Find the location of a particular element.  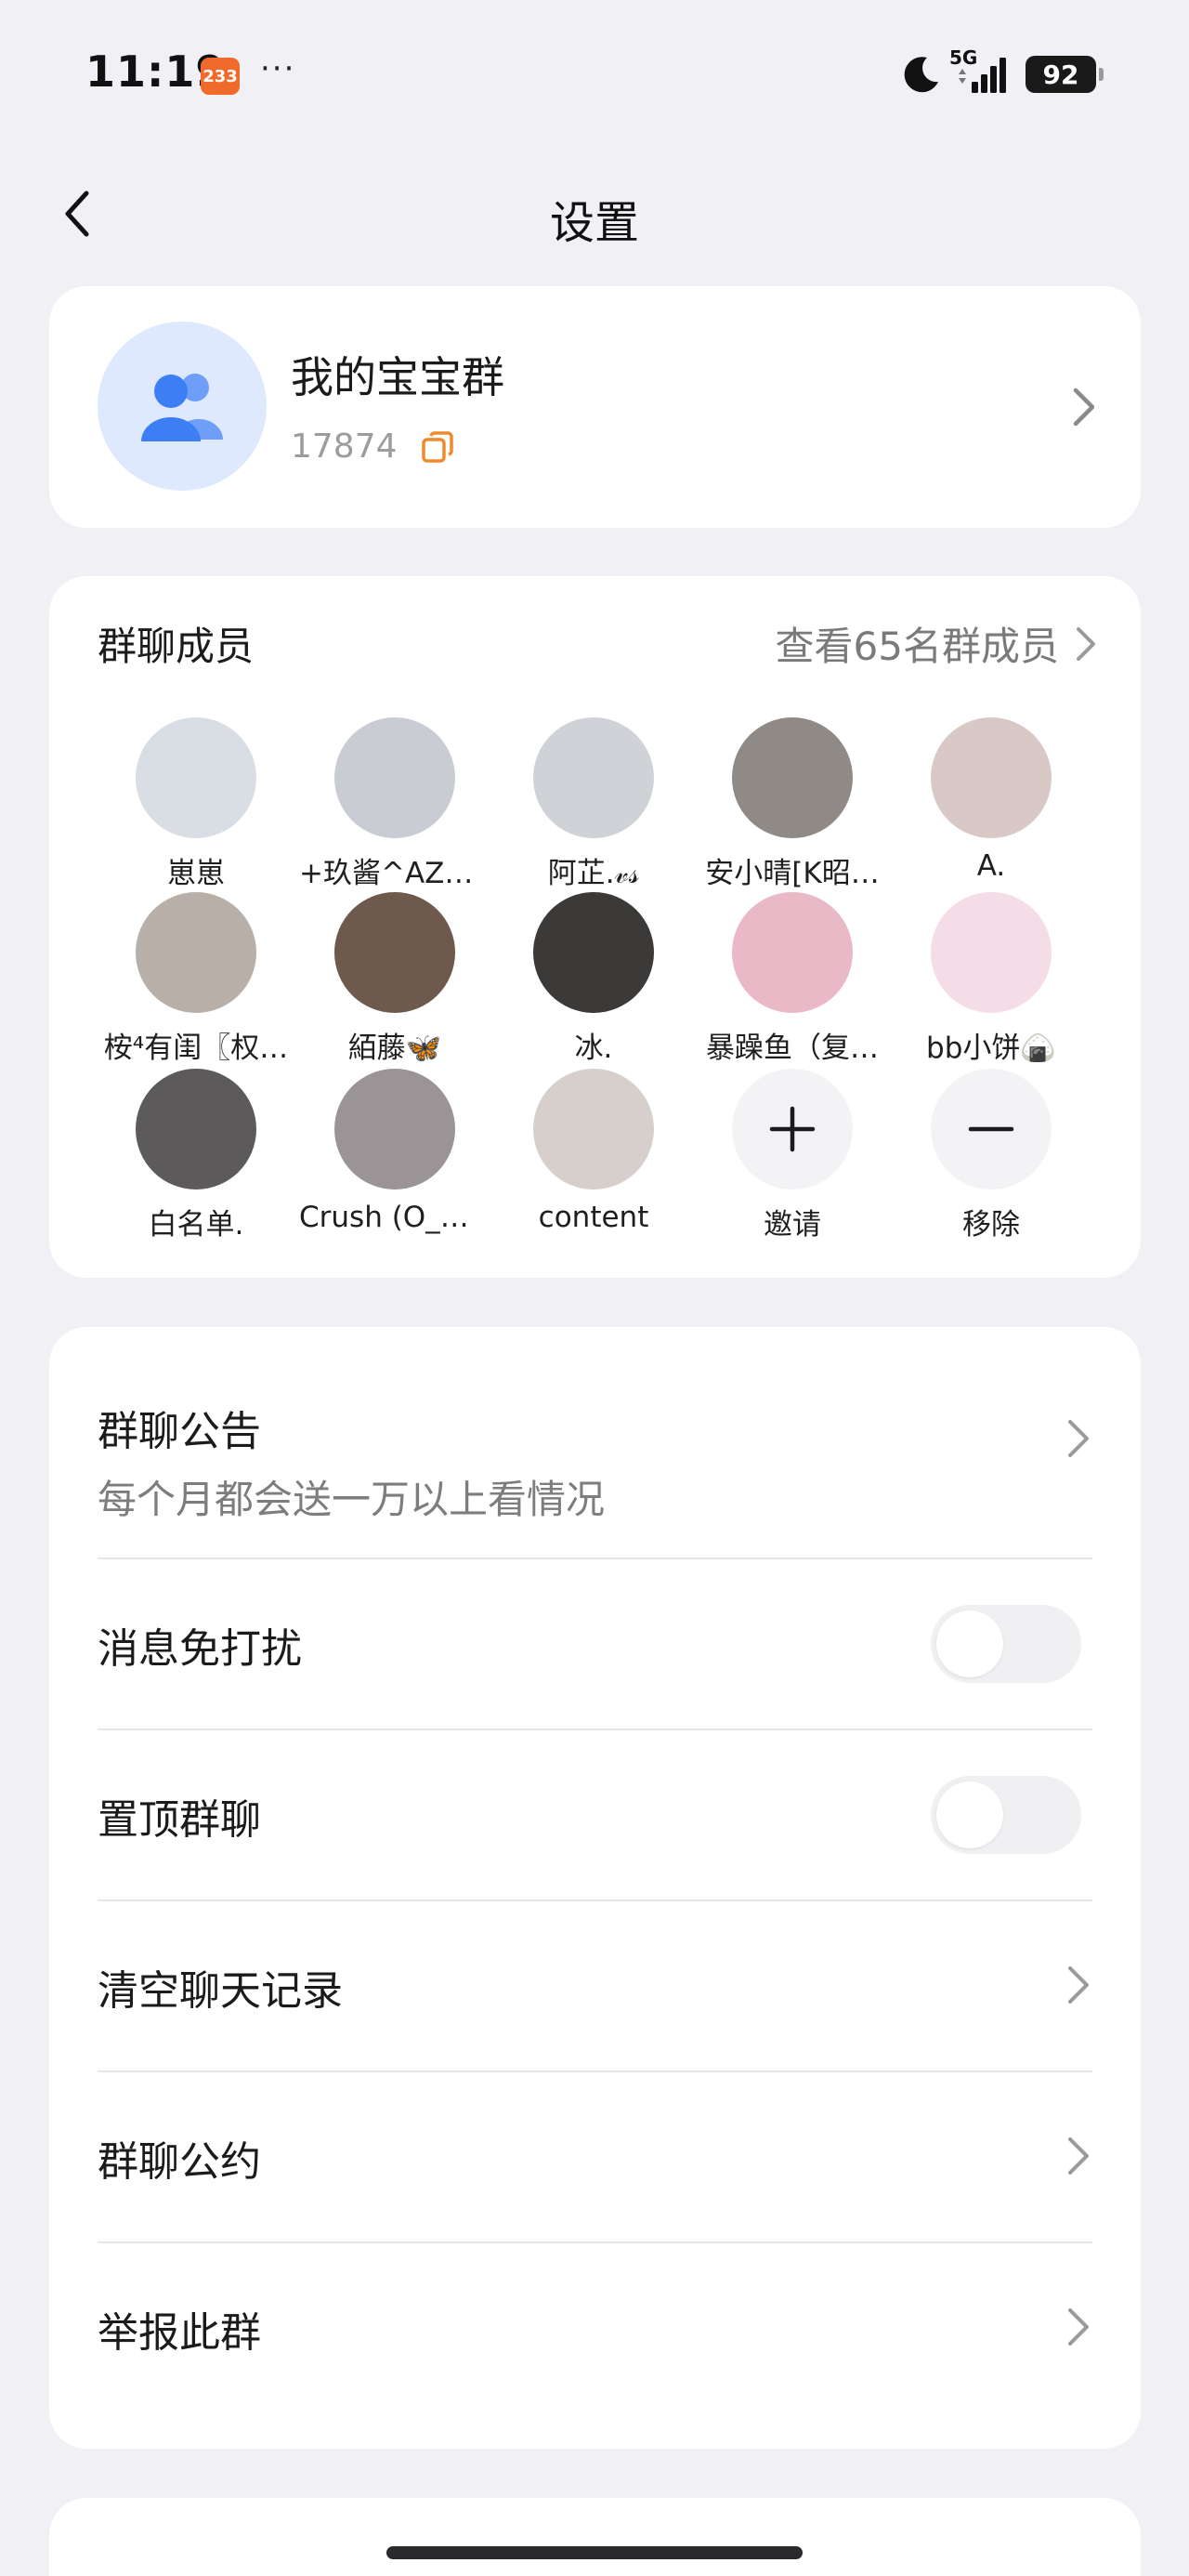

signal-indicator: 5G is located at coordinates (979, 71).